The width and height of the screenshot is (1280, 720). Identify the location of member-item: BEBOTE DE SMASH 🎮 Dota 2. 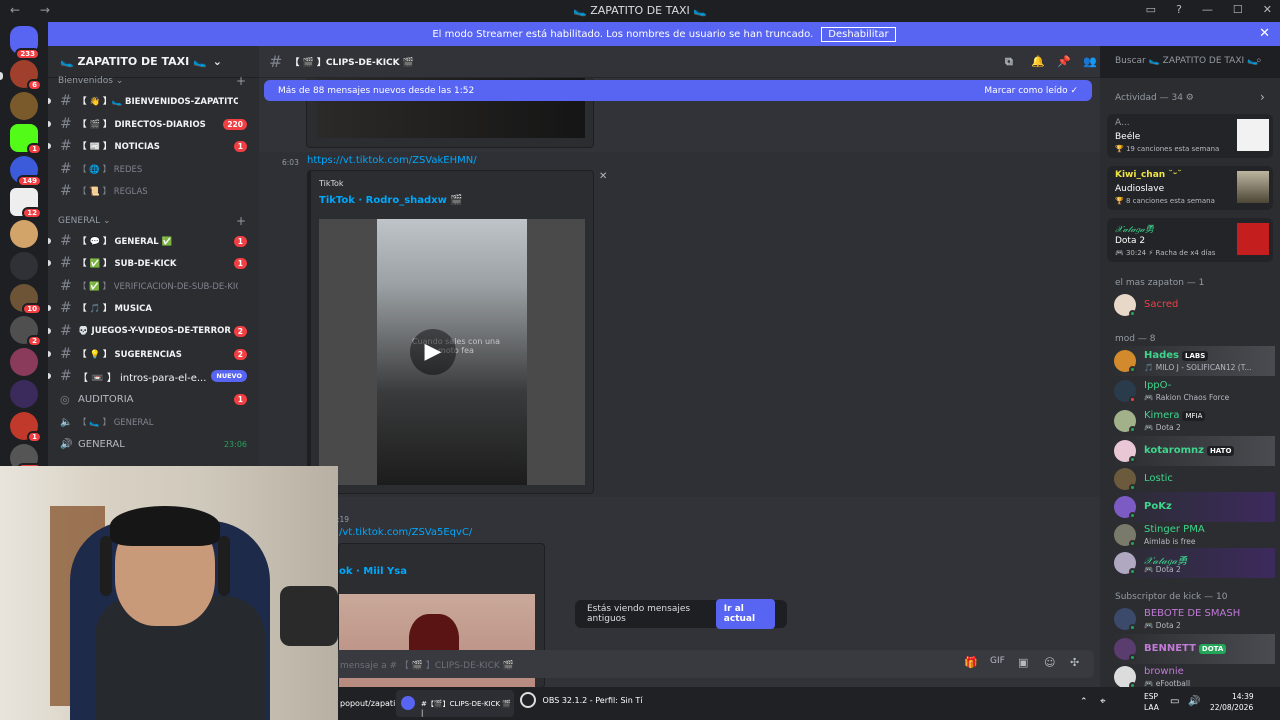
(1193, 619).